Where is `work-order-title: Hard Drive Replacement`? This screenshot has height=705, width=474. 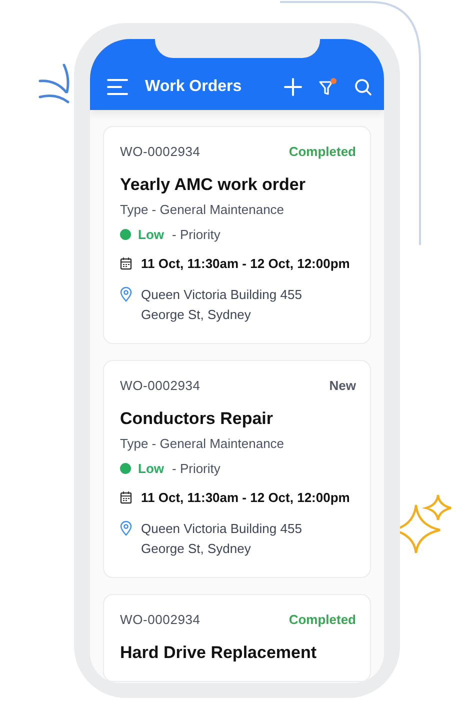
work-order-title: Hard Drive Replacement is located at coordinates (219, 653).